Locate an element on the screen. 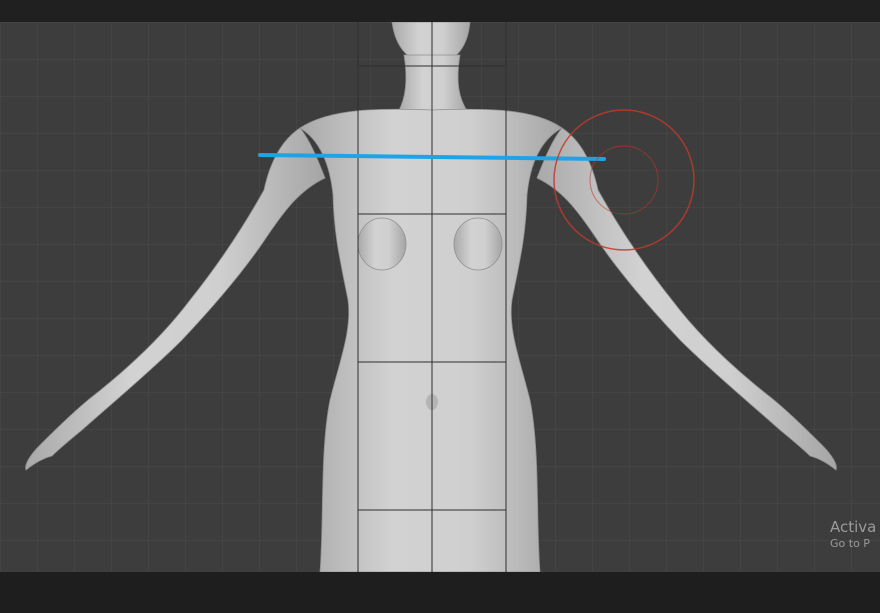 The height and width of the screenshot is (613, 880). activation-watermark: Activa Go to P is located at coordinates (853, 535).